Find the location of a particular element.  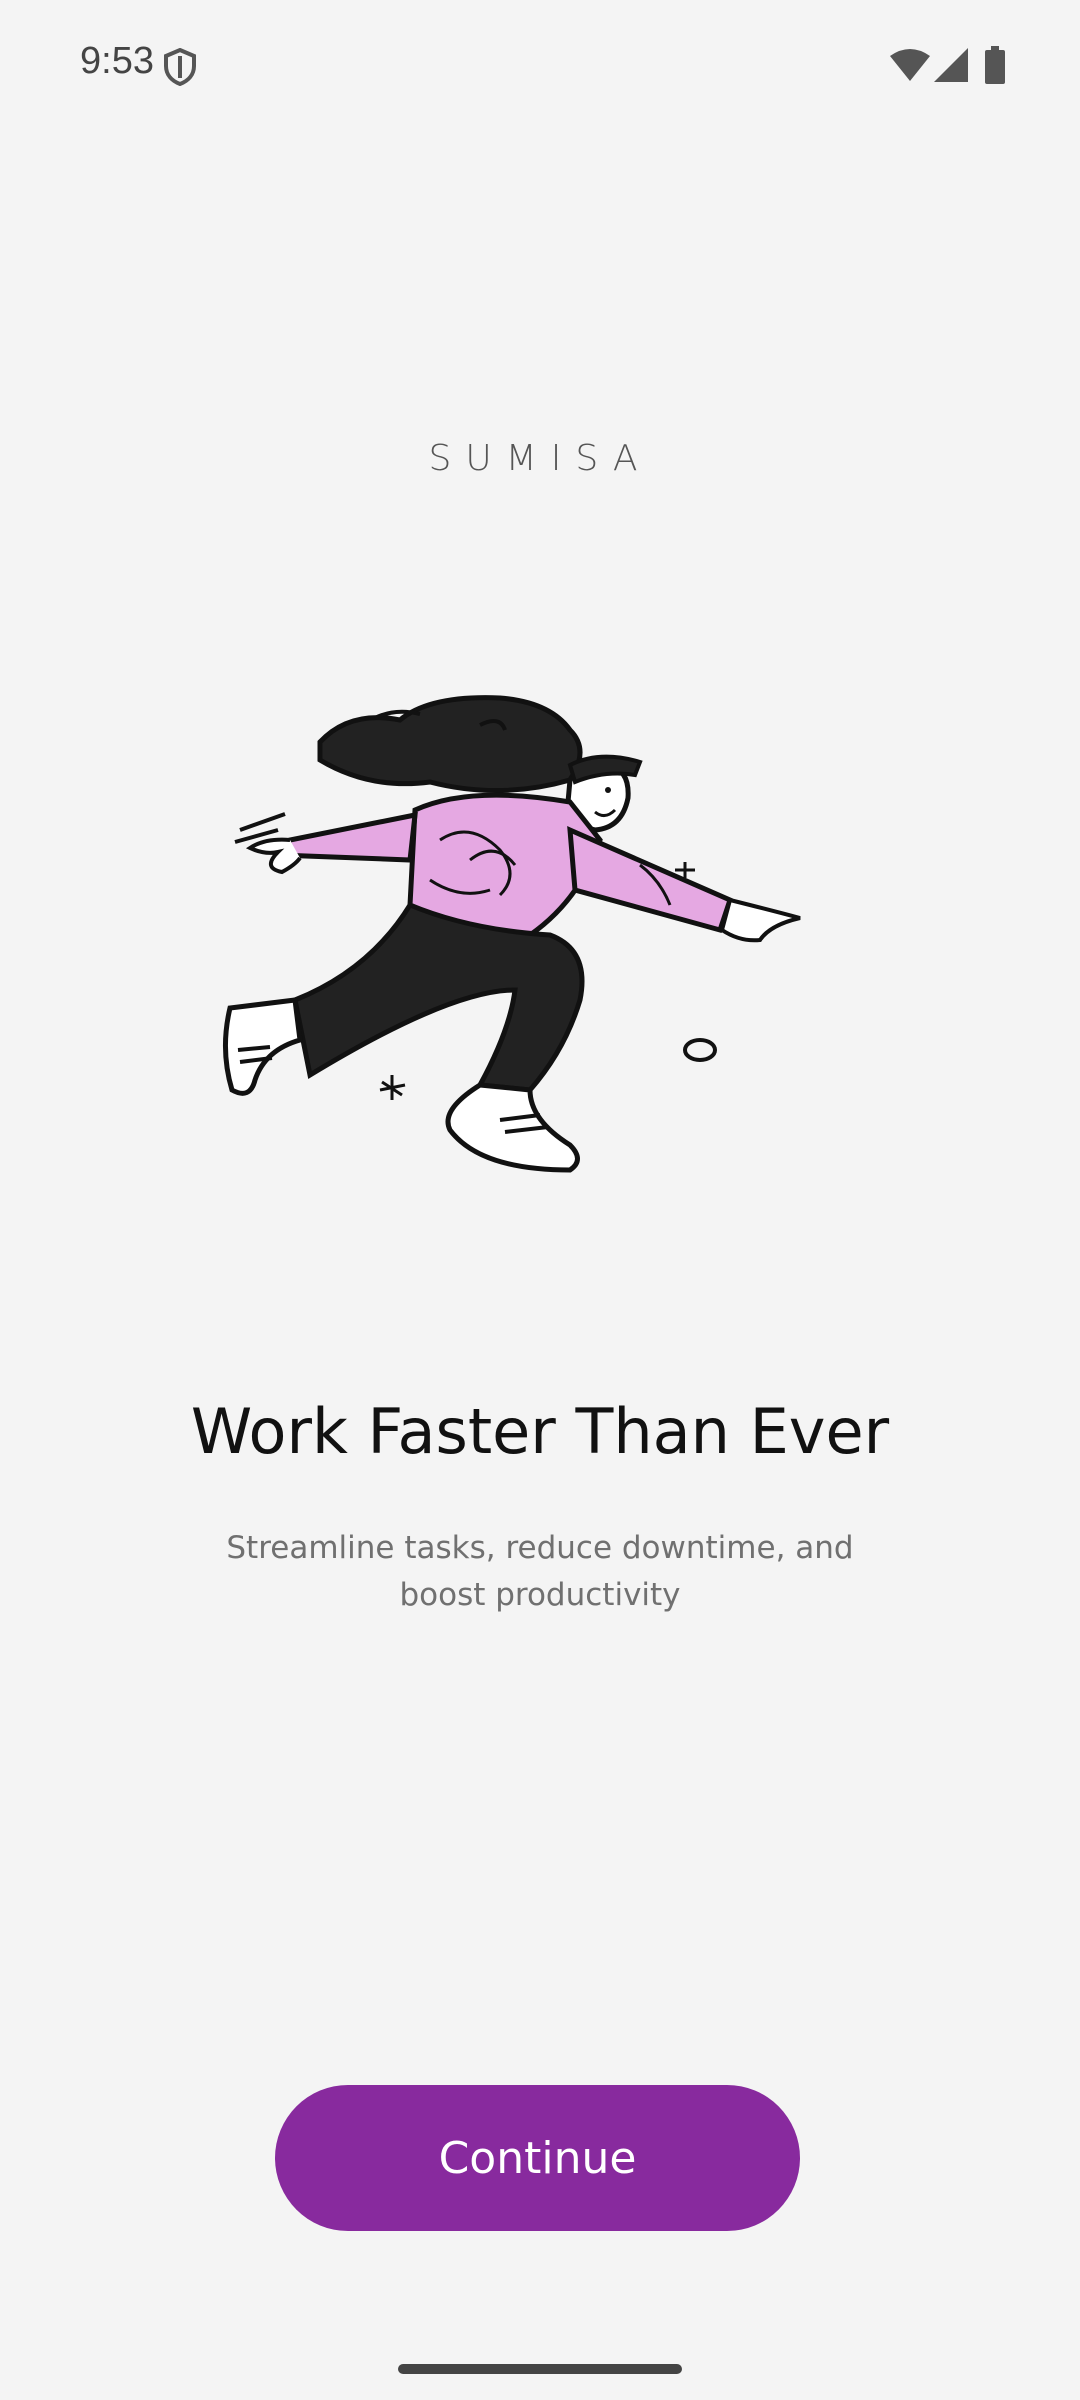

continue-button: Continue is located at coordinates (537, 2158).